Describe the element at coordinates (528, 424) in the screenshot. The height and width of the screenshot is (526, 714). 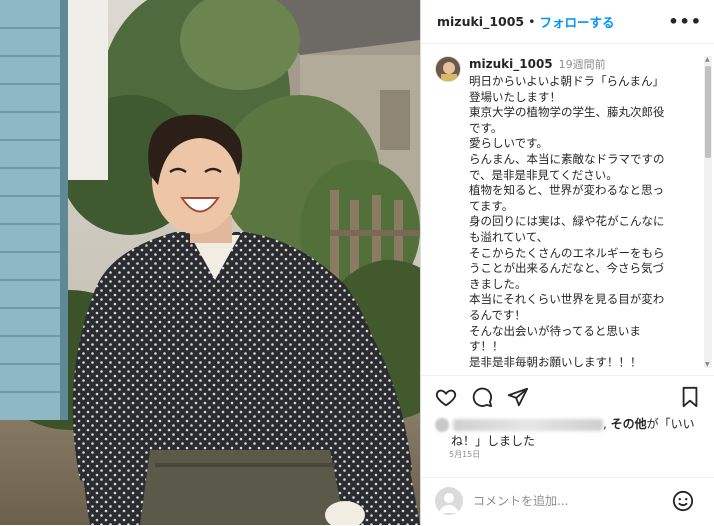
I see `blurred-liker-name` at that location.